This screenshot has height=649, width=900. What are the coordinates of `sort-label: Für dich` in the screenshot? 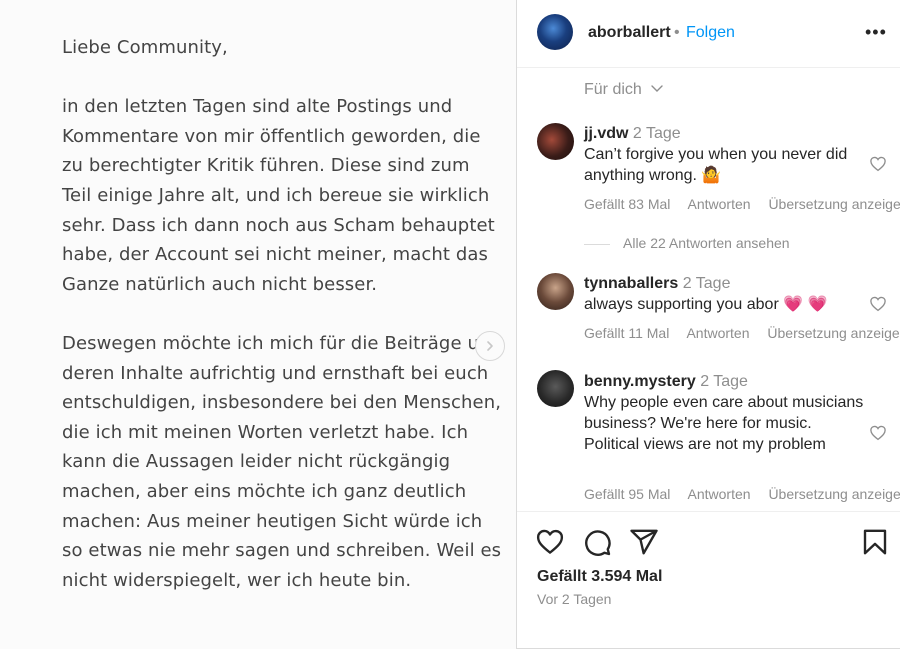 It's located at (613, 89).